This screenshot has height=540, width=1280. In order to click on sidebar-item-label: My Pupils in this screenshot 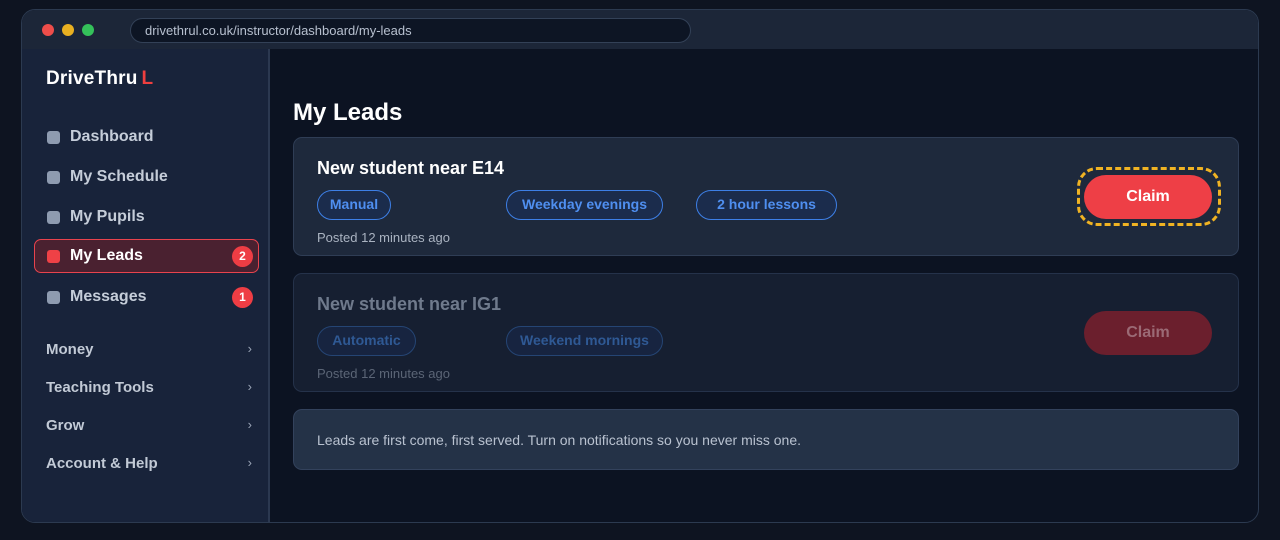, I will do `click(107, 216)`.